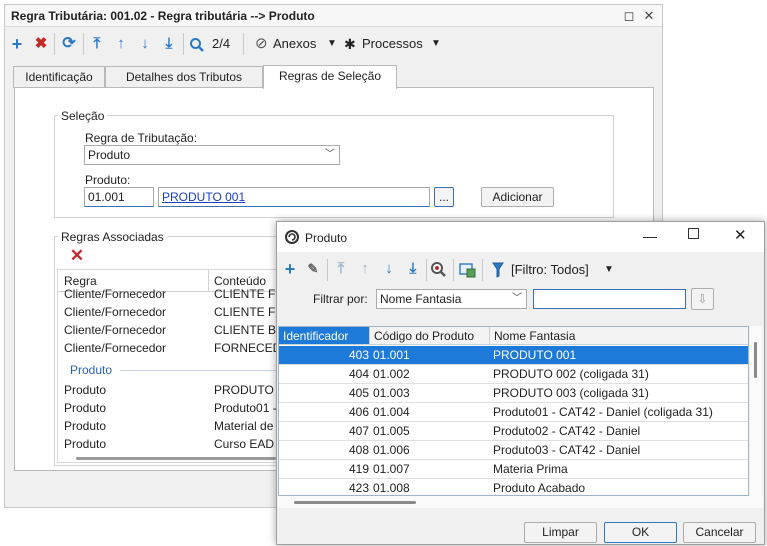 Image resolution: width=767 pixels, height=546 pixels. I want to click on table-row: 404 01.002 PRODUTO 002 (coligada 31), so click(513, 374).